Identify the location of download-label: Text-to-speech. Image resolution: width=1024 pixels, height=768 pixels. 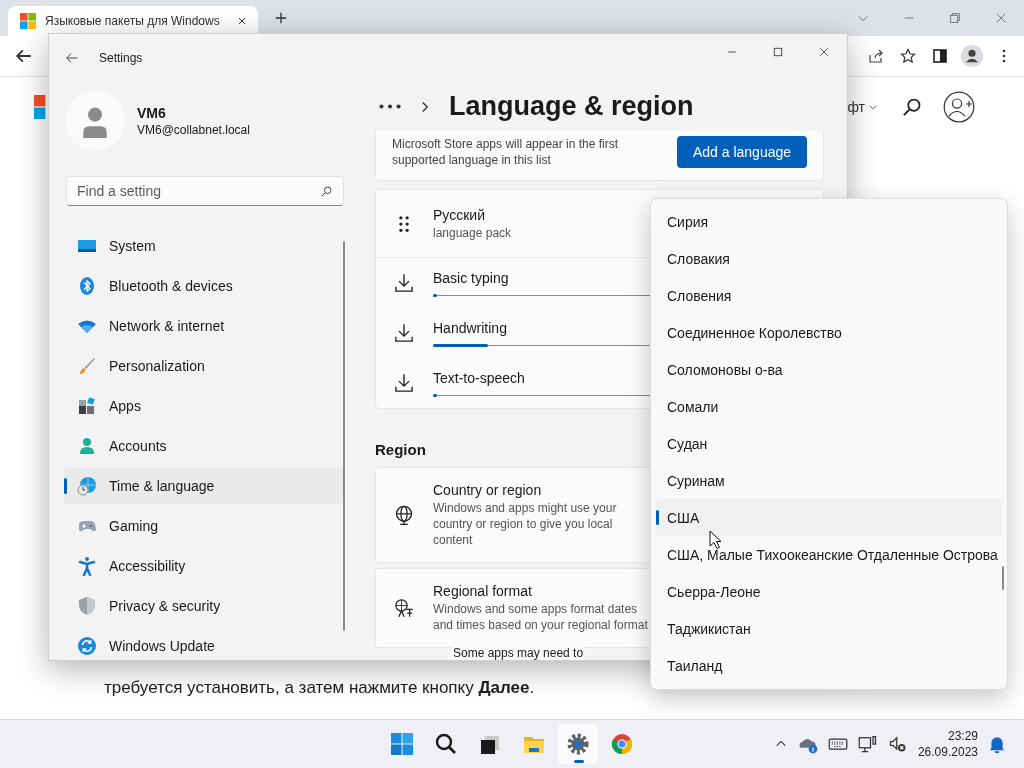
(479, 378).